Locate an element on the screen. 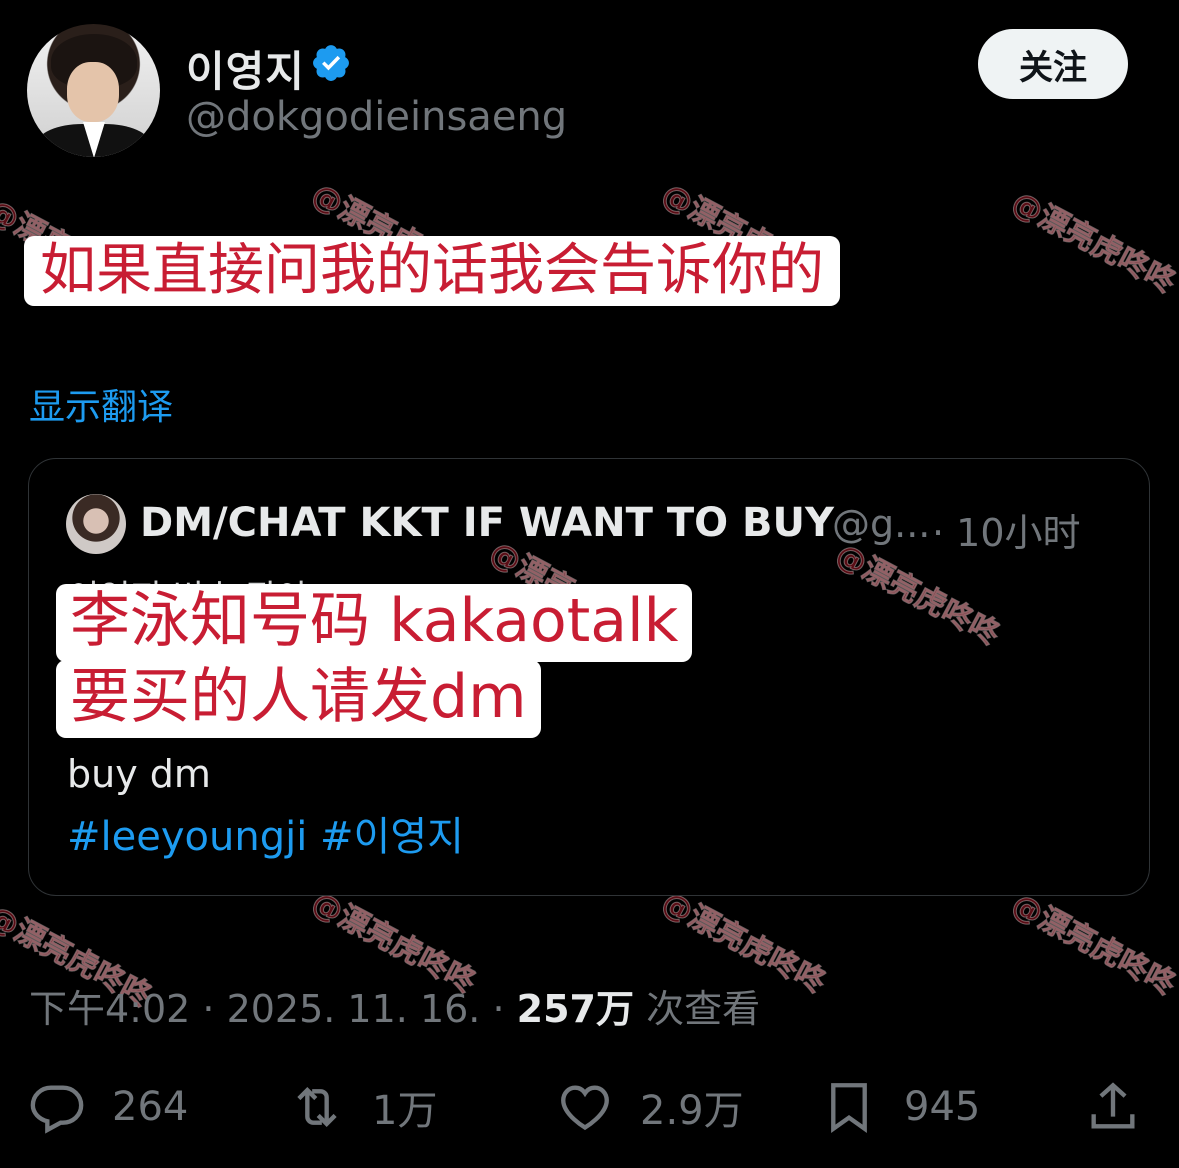  tweet-meta: 下午4:02 · 2025. 11. 16. · 257万 次查看 is located at coordinates (394, 1005).